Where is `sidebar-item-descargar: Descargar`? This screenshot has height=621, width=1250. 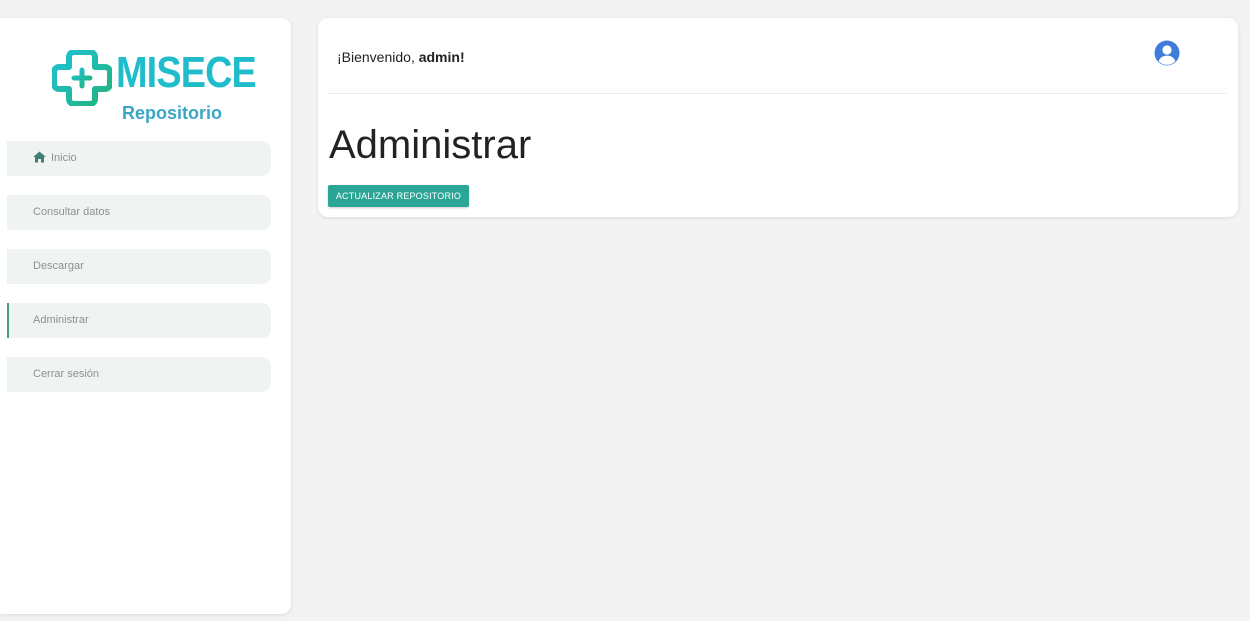 sidebar-item-descargar: Descargar is located at coordinates (139, 266).